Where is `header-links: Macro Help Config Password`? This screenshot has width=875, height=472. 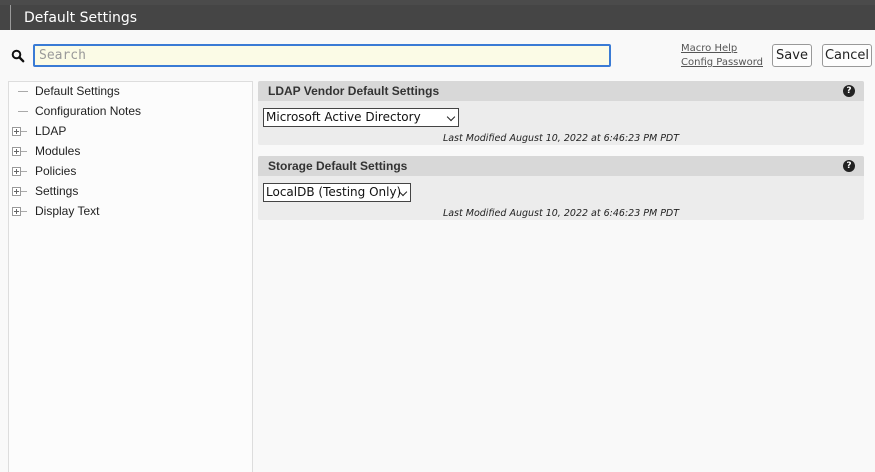 header-links: Macro Help Config Password is located at coordinates (722, 56).